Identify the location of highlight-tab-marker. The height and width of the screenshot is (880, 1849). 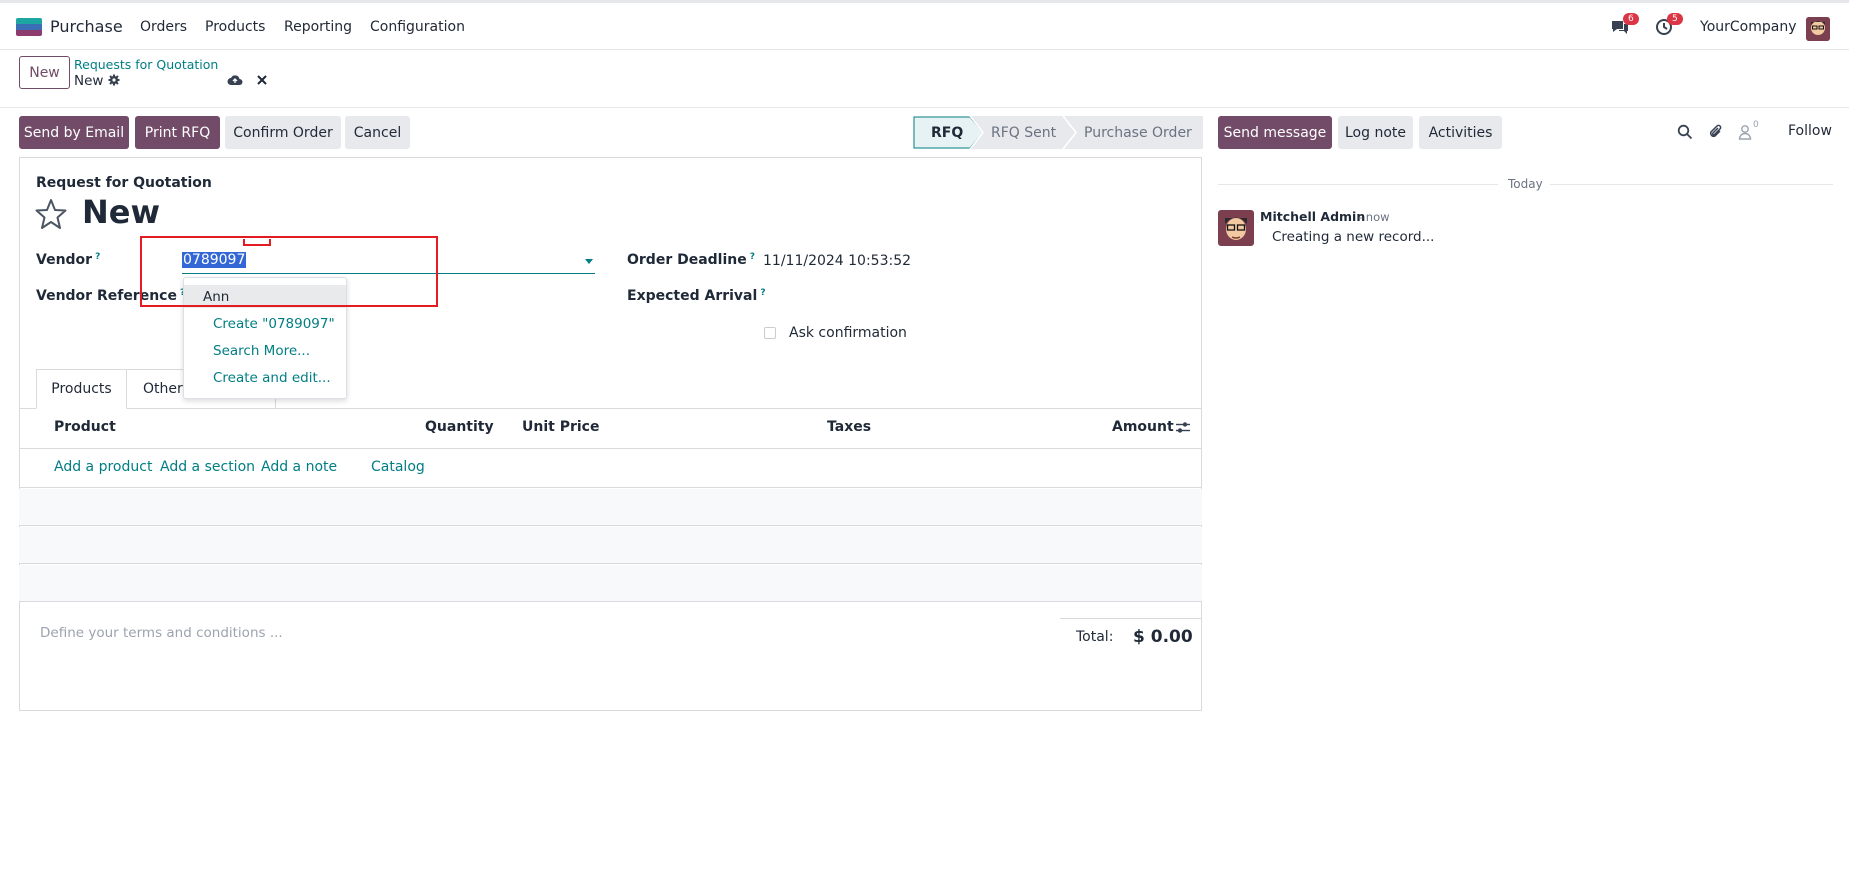
(257, 242).